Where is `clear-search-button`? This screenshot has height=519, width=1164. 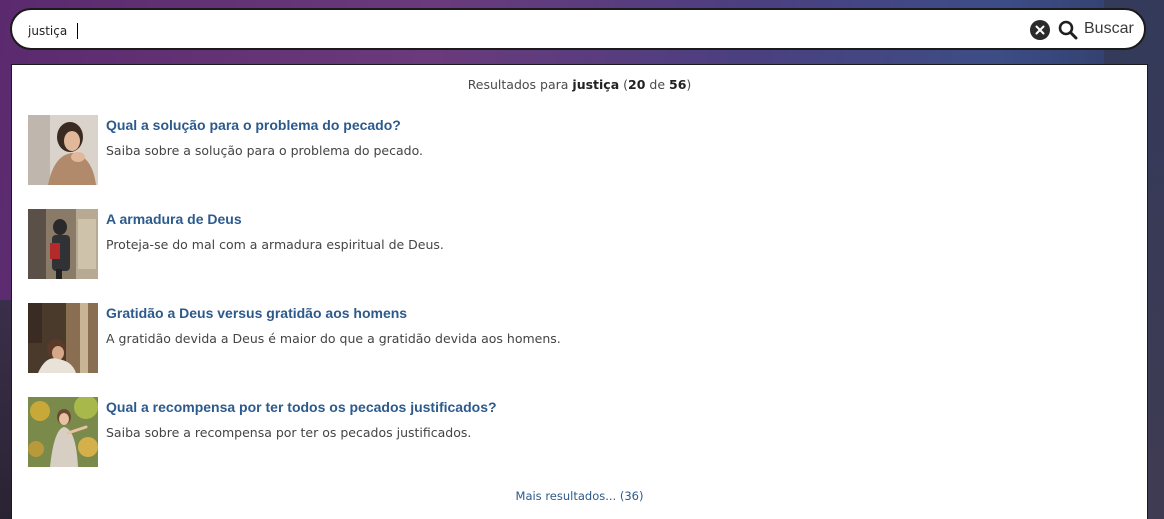
clear-search-button is located at coordinates (1040, 30).